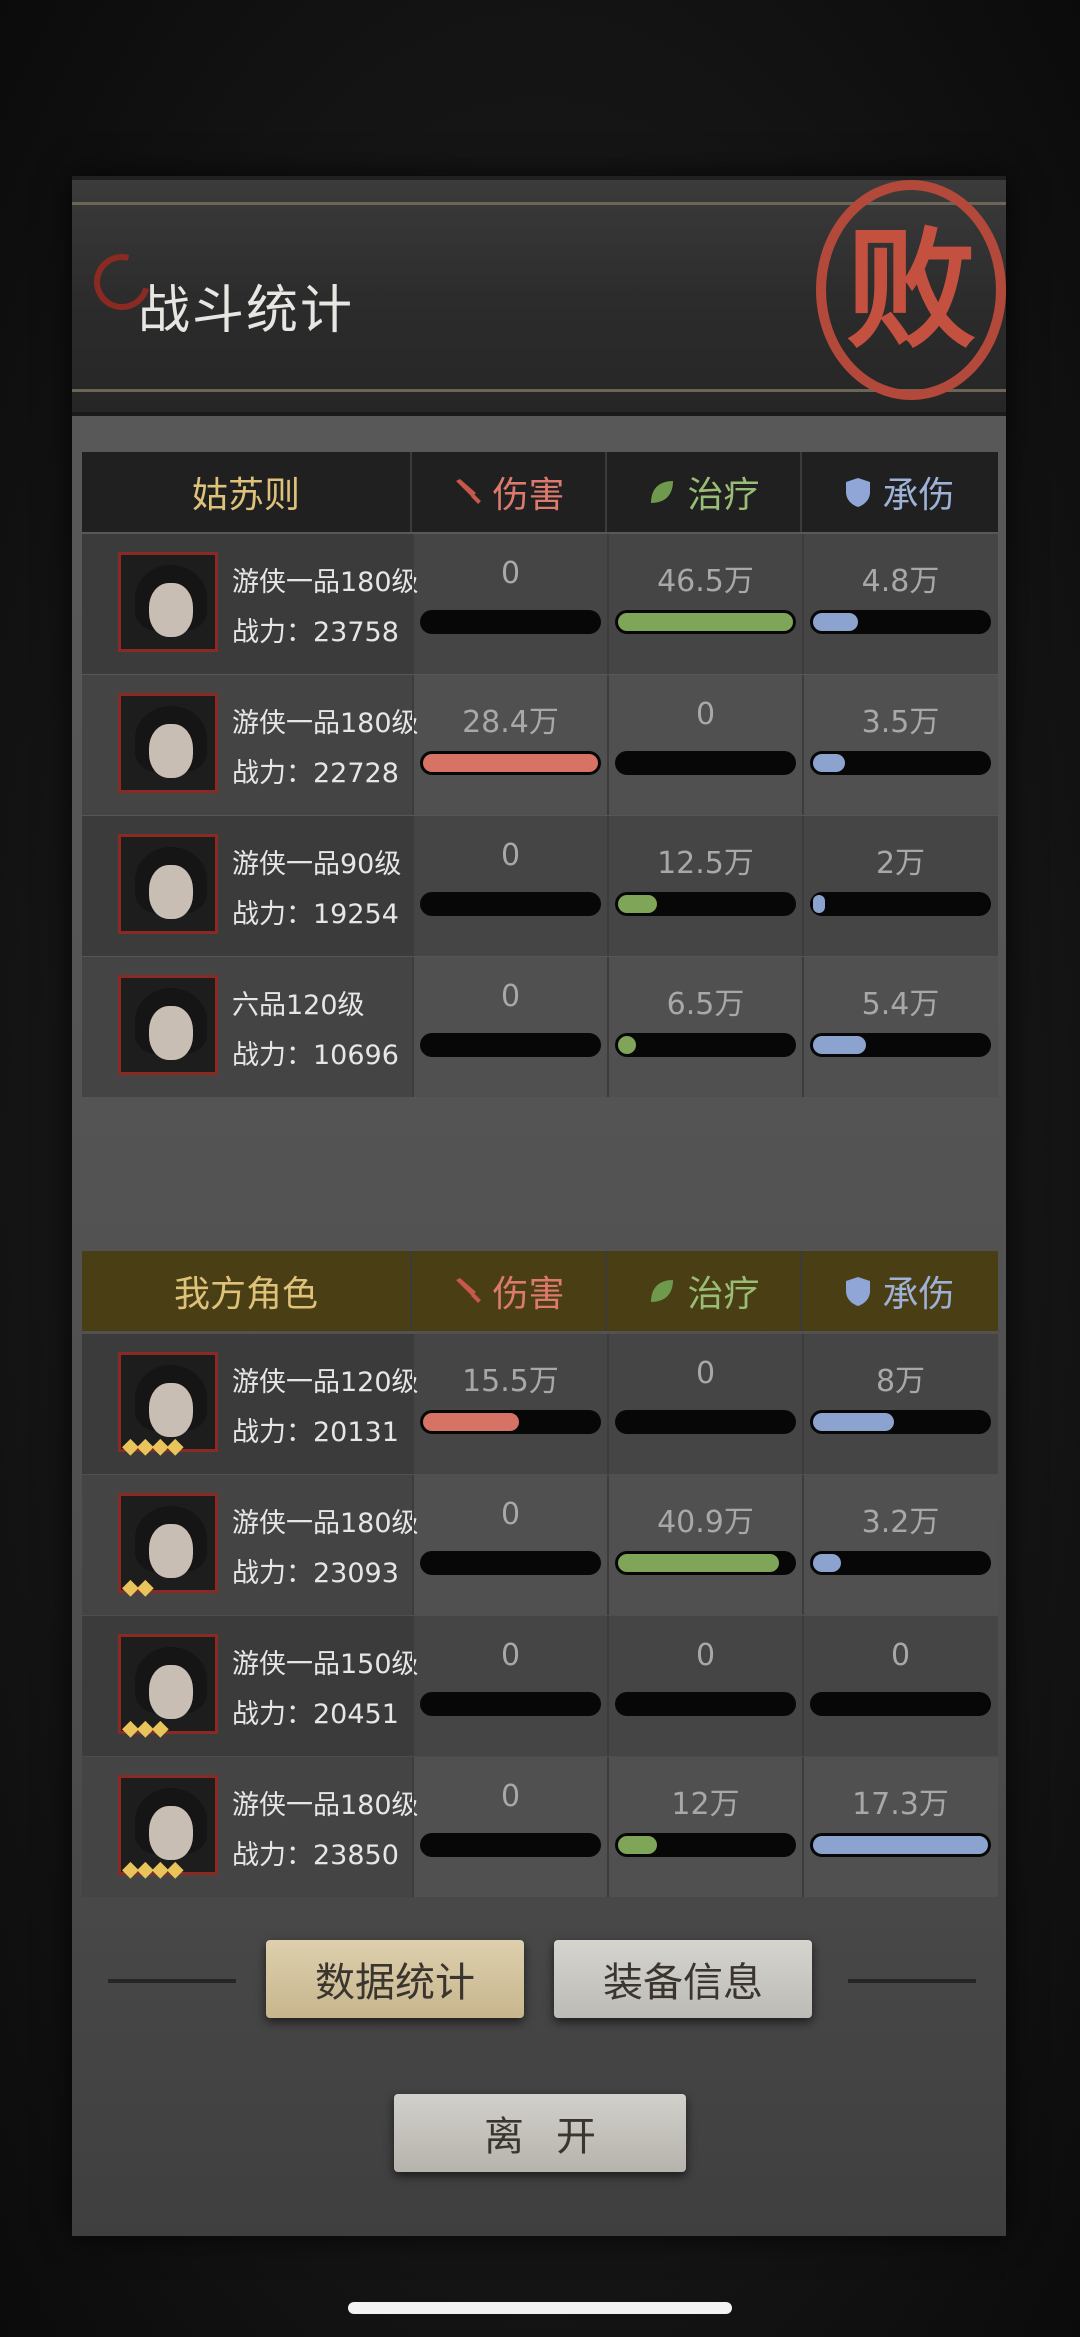 The height and width of the screenshot is (2337, 1080). I want to click on tank-stat-cell: 2万, so click(899, 886).